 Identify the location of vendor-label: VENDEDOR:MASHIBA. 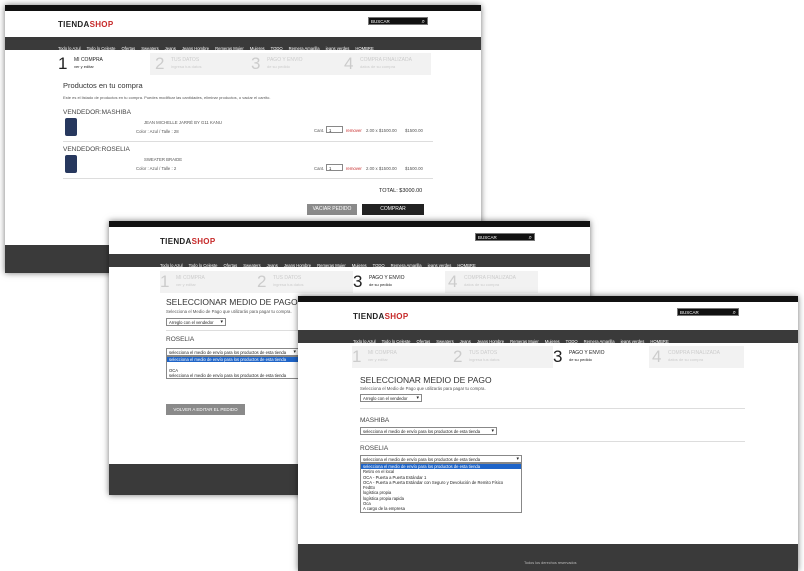
(97, 112).